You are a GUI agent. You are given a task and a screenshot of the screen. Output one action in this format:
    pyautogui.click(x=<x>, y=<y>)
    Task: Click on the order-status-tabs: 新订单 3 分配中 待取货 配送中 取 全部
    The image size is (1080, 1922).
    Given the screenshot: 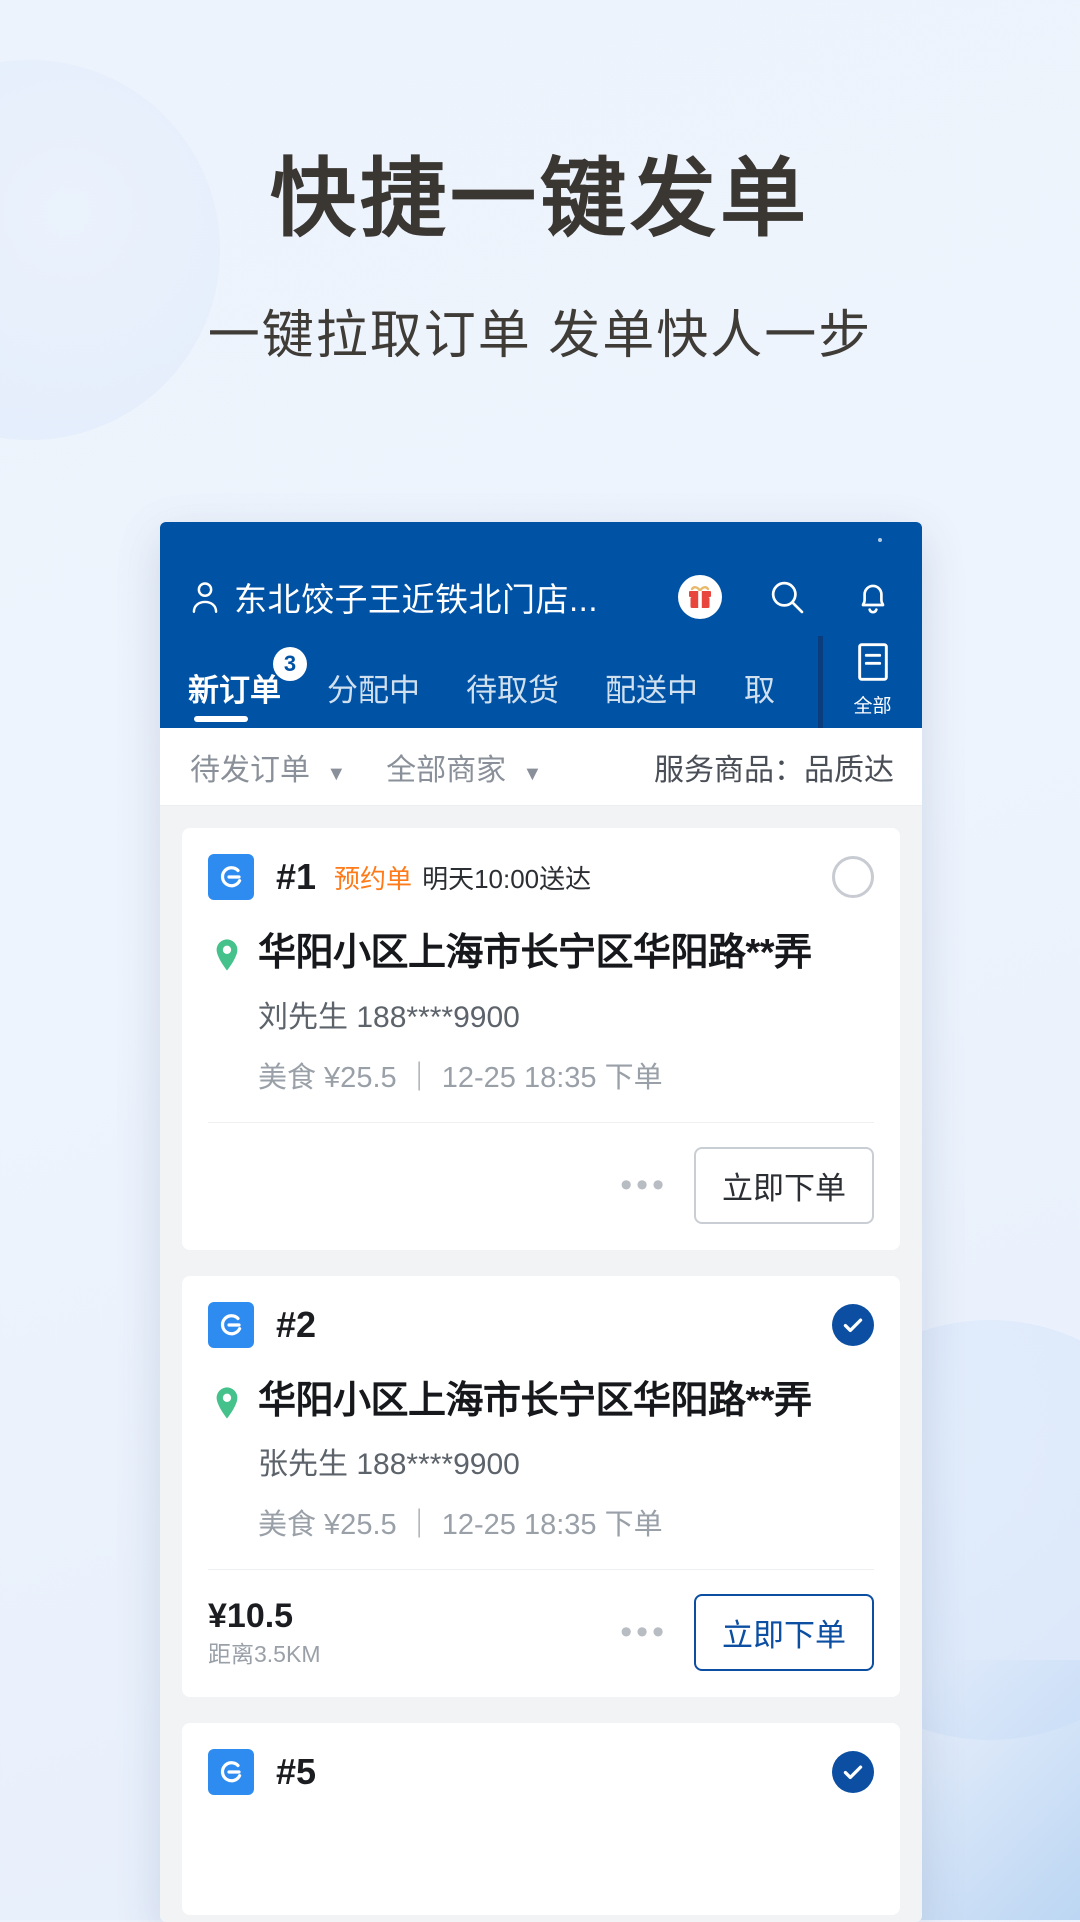 What is the action you would take?
    pyautogui.click(x=541, y=682)
    